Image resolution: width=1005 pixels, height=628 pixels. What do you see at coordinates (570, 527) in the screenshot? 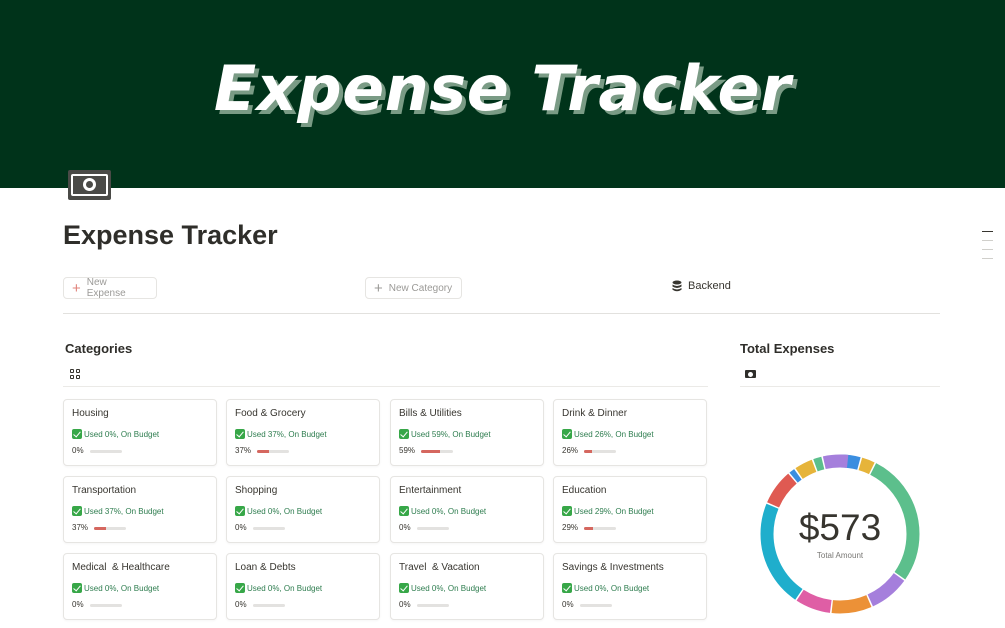
I see `usage-percent: 29%` at bounding box center [570, 527].